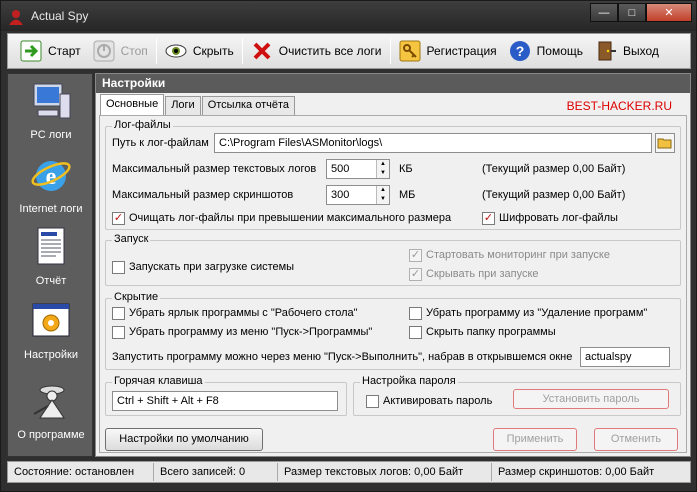 Image resolution: width=697 pixels, height=492 pixels. What do you see at coordinates (134, 51) in the screenshot?
I see `stop-label: Стоп` at bounding box center [134, 51].